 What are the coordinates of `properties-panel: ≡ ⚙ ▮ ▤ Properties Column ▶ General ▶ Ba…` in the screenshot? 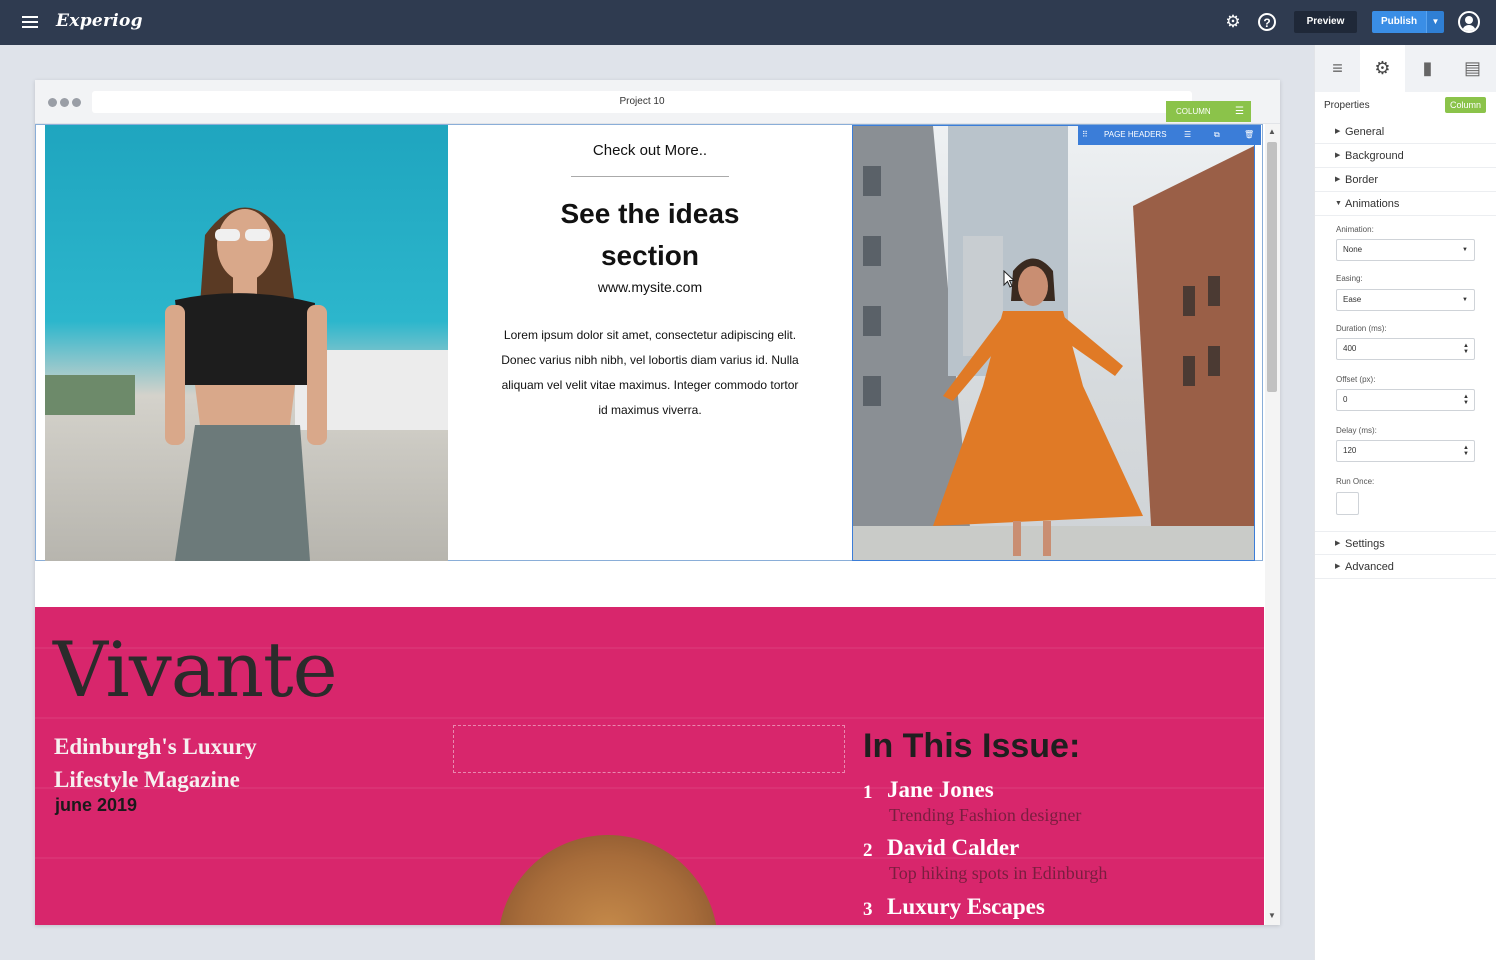 It's located at (1405, 502).